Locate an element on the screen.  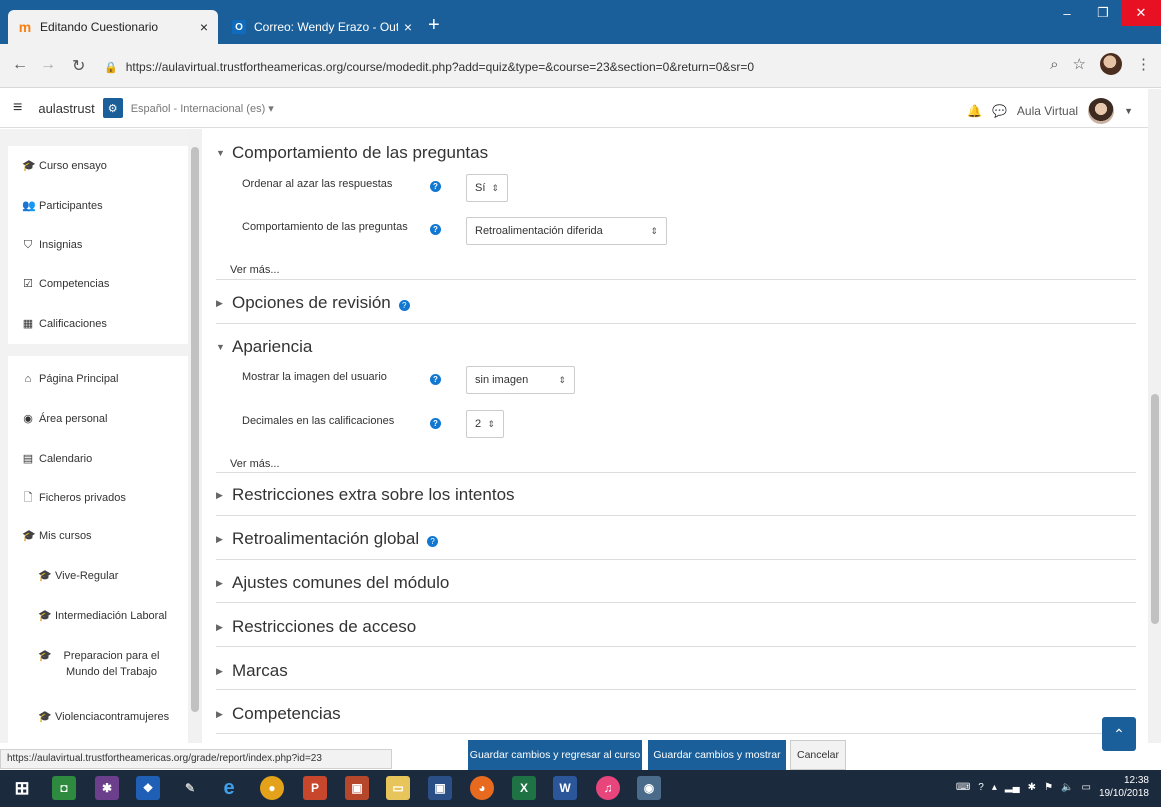
drawer-item-ficheros-privados: 🗋 Ficheros privados is located at coordinates (74, 498).